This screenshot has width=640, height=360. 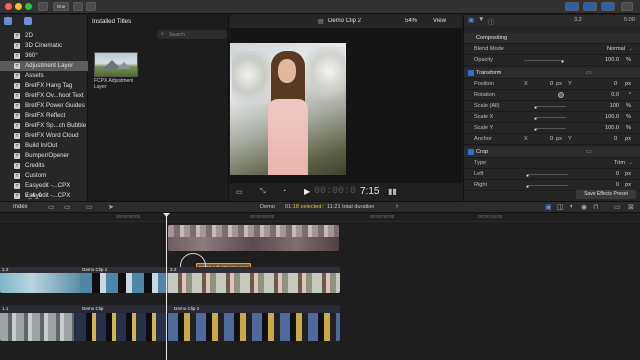 I want to click on crop-type-value: Trim, so click(x=619, y=163).